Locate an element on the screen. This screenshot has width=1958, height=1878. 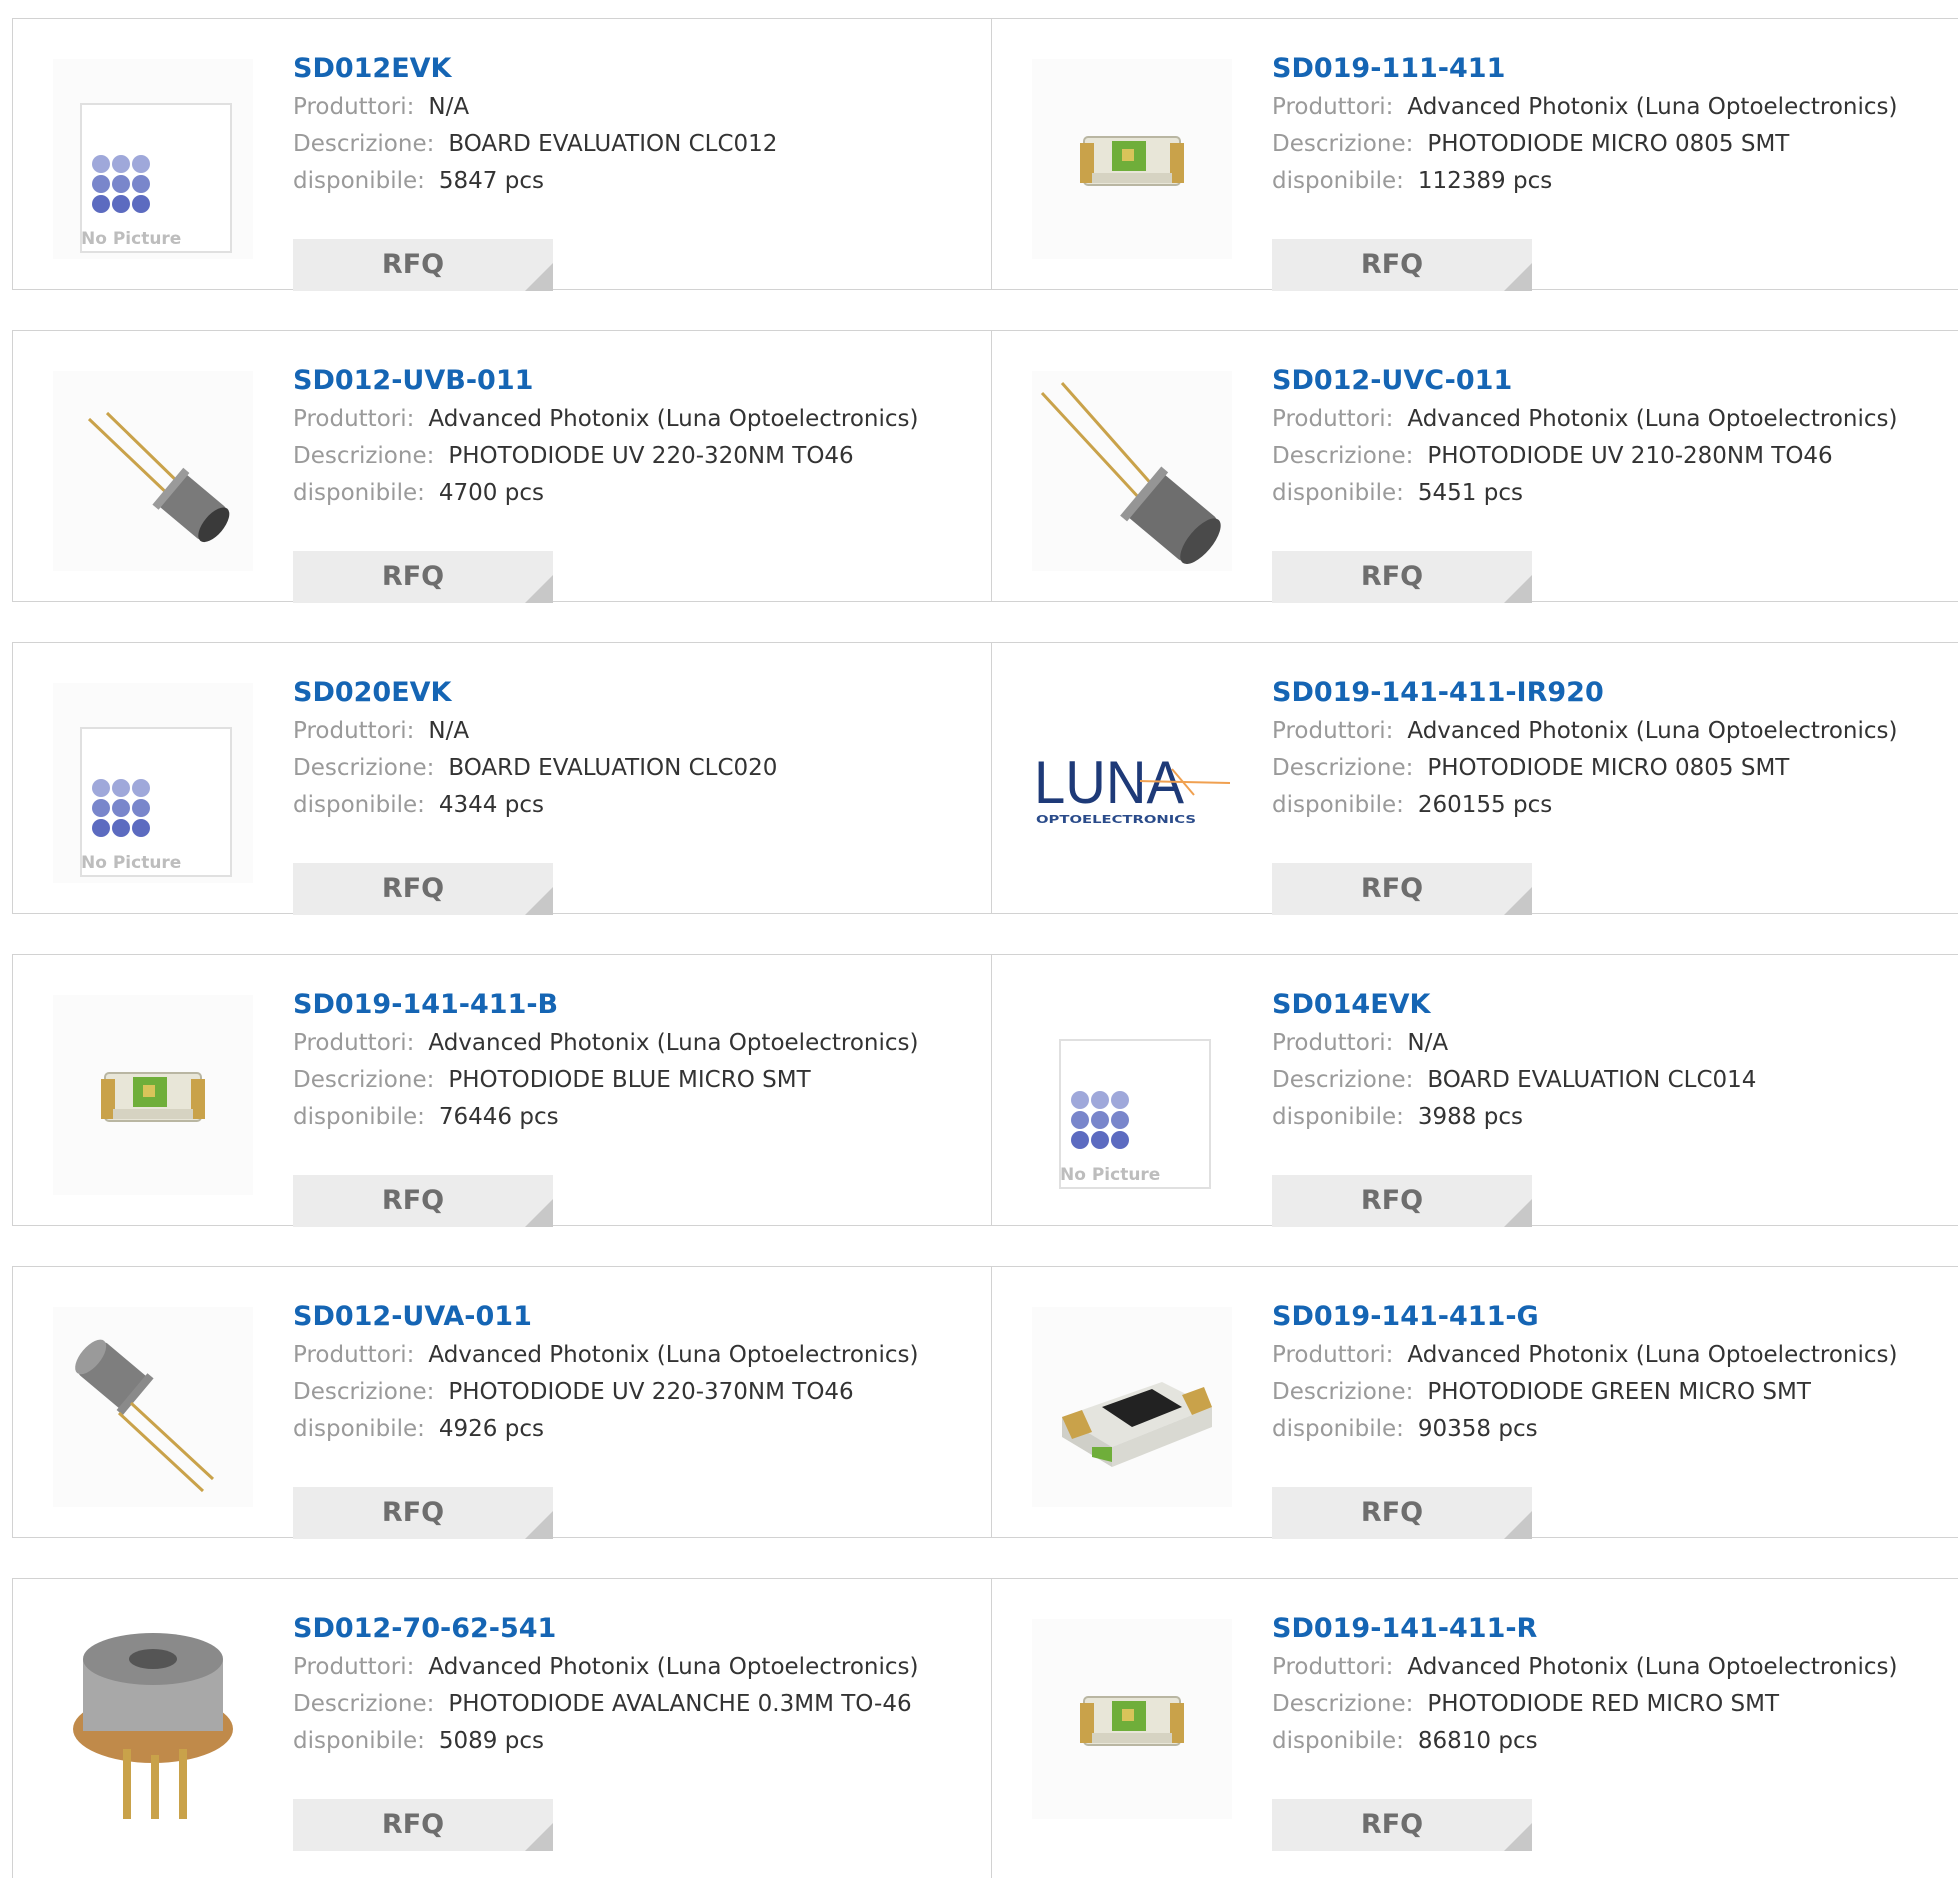
smt-photodiode-icon is located at coordinates (1132, 161).